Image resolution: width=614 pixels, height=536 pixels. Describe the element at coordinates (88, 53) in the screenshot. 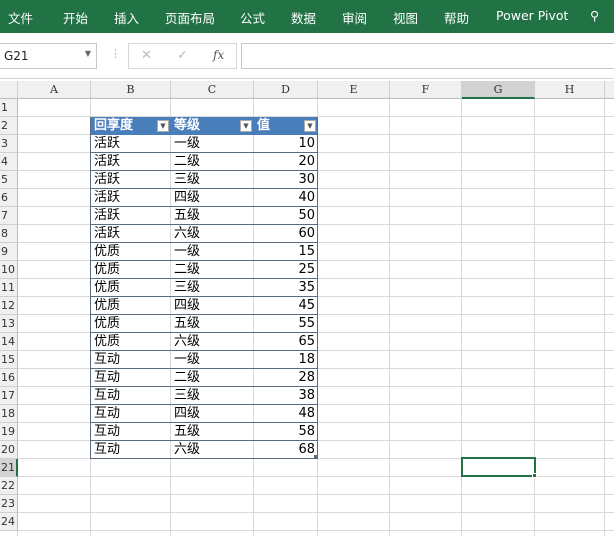

I see `chevron-down-icon: ▼` at that location.